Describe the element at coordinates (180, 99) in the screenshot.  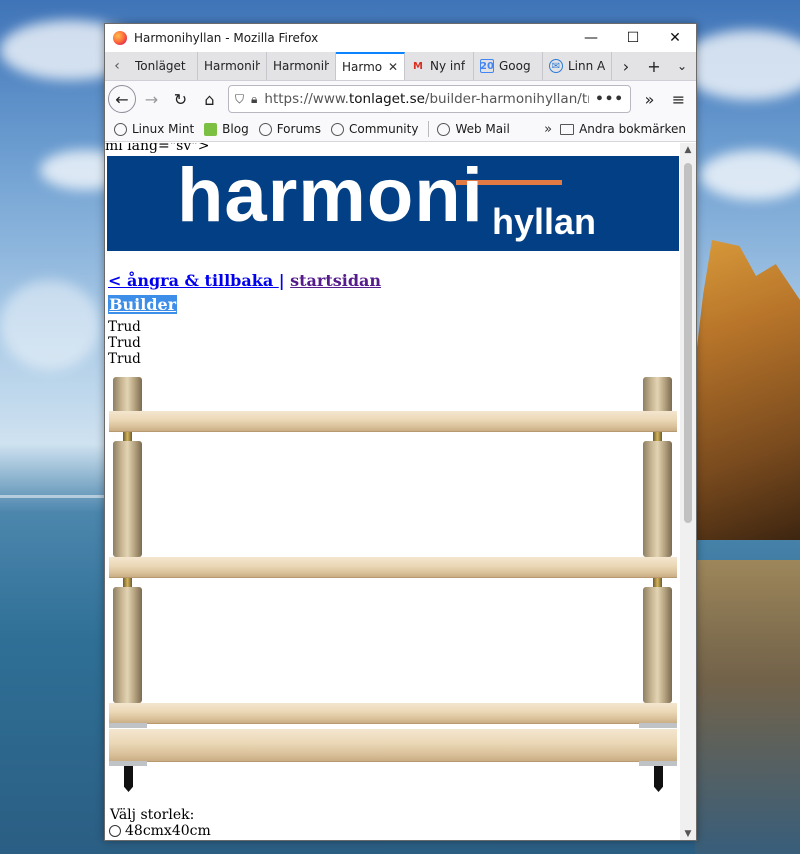
I see `reload-button: ↻` at that location.